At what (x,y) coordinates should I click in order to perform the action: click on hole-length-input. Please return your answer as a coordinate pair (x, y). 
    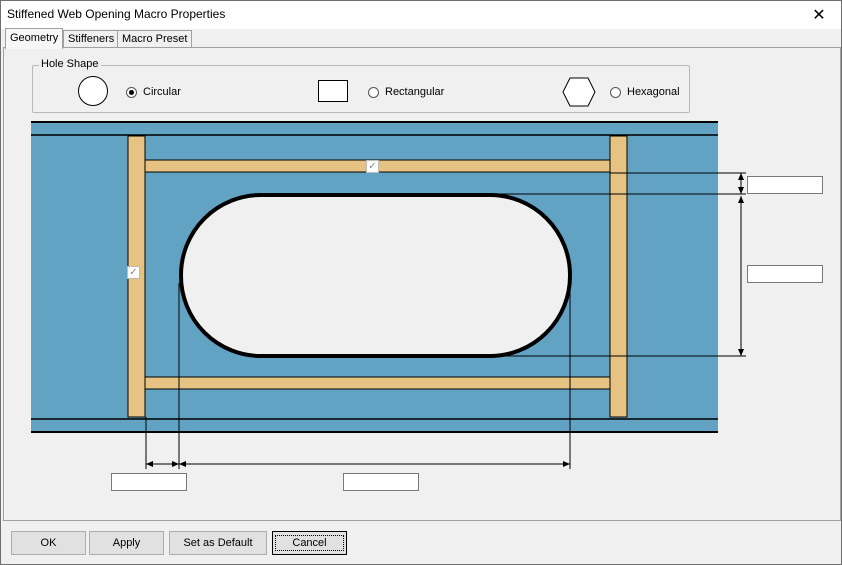
    Looking at the image, I should click on (381, 482).